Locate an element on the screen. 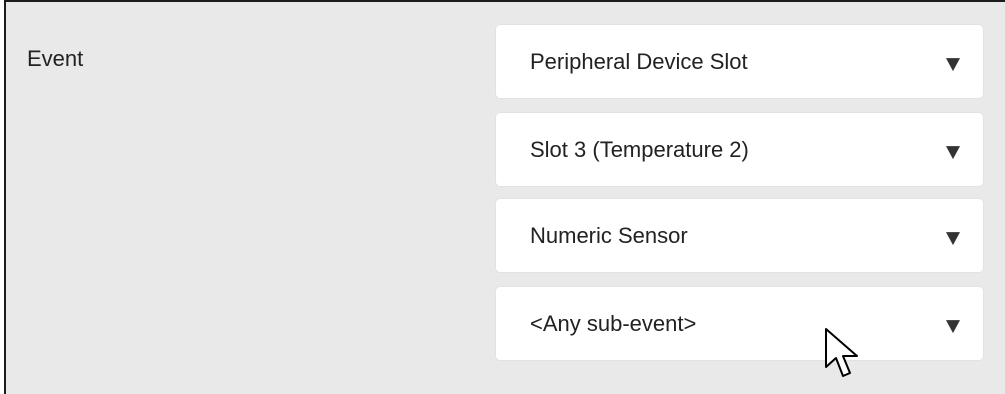 The width and height of the screenshot is (1005, 394). select-value: Peripheral Device Slot is located at coordinates (639, 61).